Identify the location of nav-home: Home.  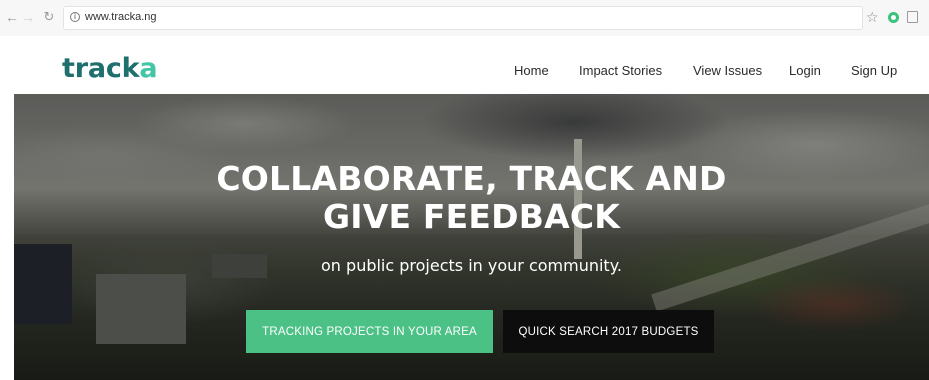
(531, 70).